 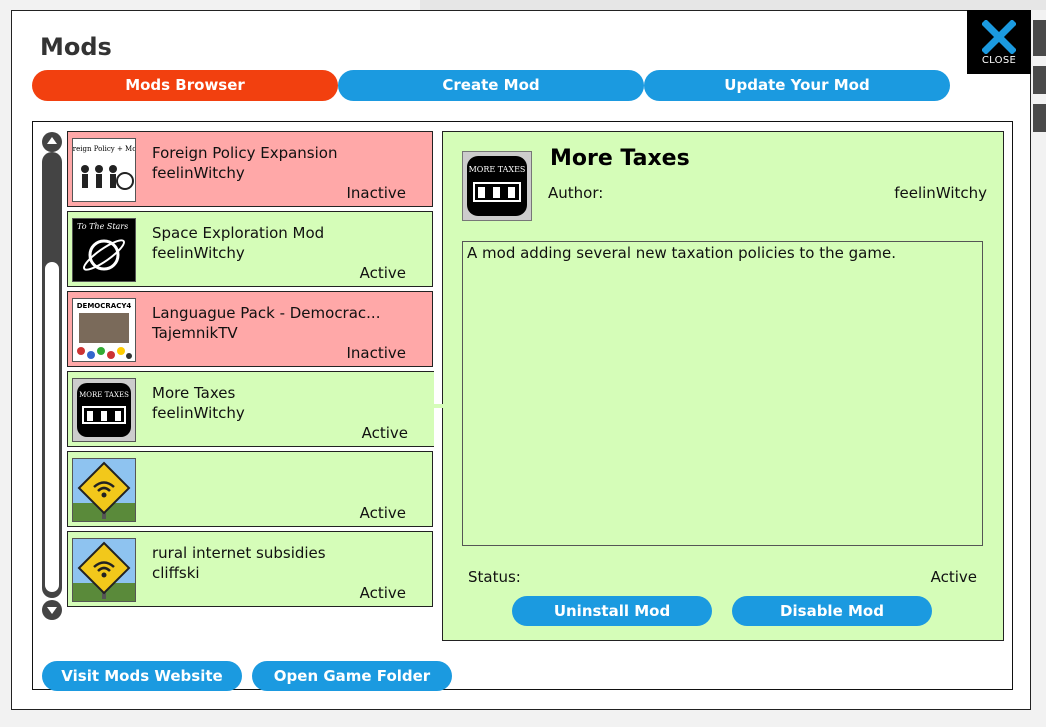 I want to click on author-label: Author:, so click(x=576, y=193).